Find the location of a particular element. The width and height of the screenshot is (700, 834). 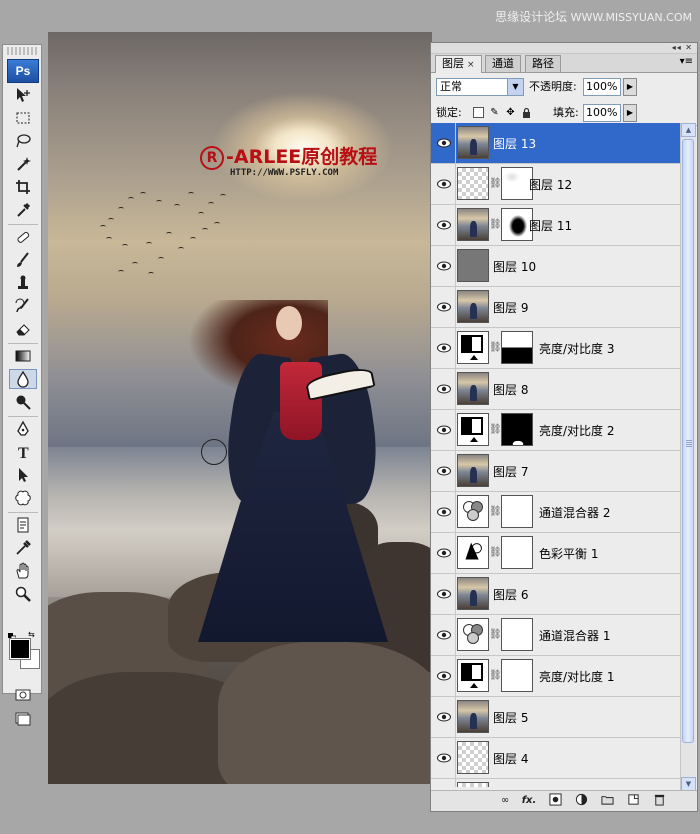

brush-icon is located at coordinates (23, 260).